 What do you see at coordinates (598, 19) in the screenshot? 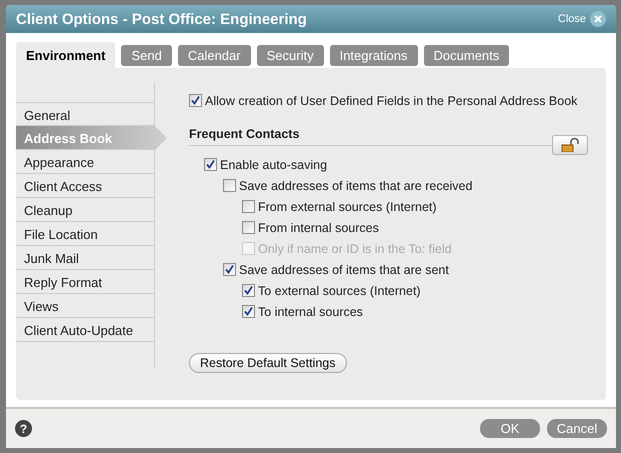
I see `close-icon` at bounding box center [598, 19].